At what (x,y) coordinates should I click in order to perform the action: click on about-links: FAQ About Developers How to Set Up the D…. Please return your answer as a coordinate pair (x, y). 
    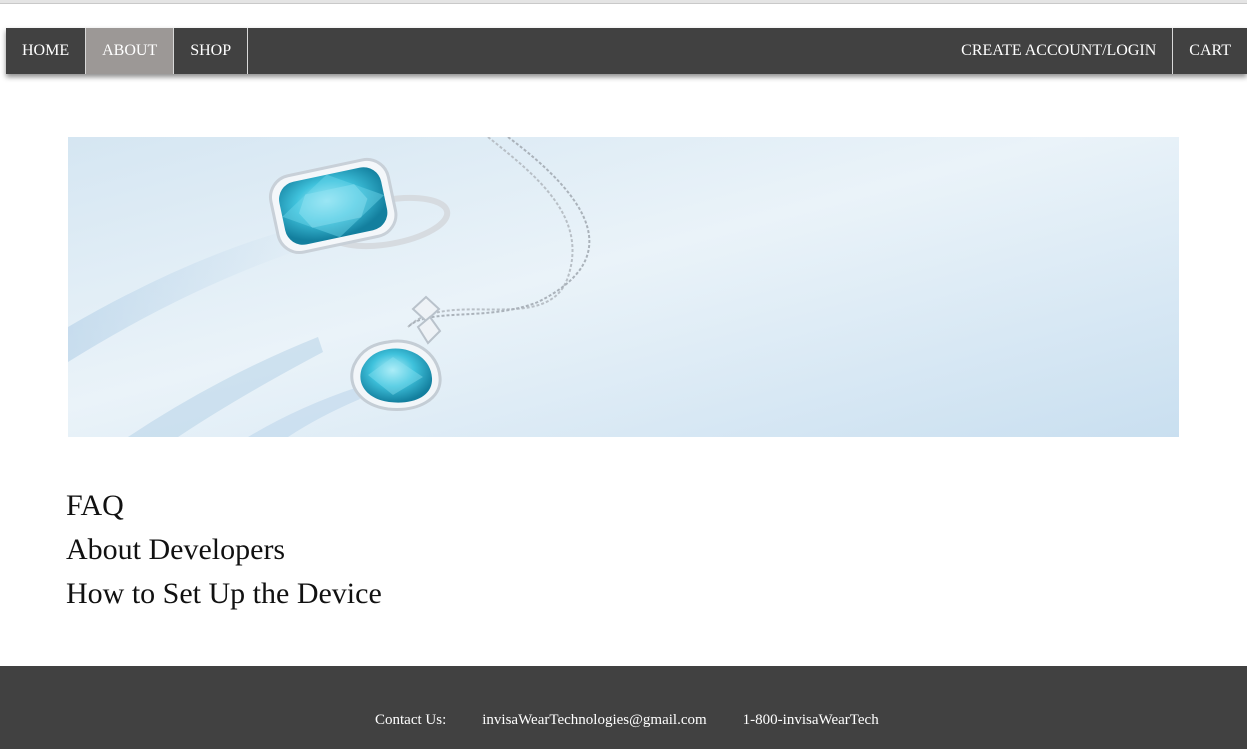
    Looking at the image, I should click on (224, 550).